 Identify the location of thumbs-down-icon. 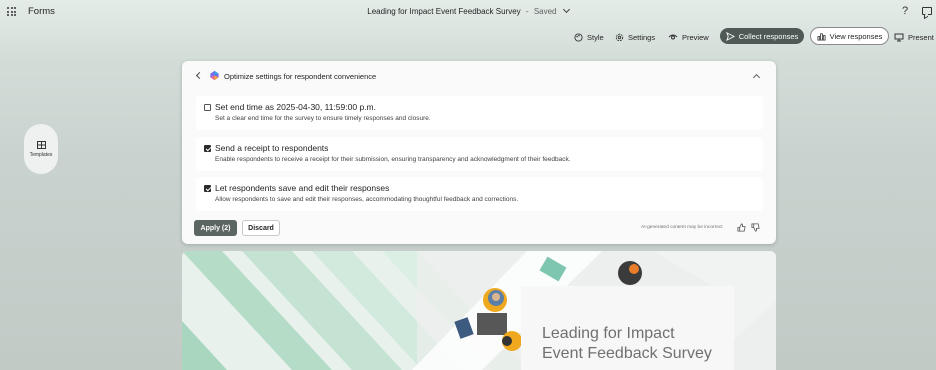
(755, 227).